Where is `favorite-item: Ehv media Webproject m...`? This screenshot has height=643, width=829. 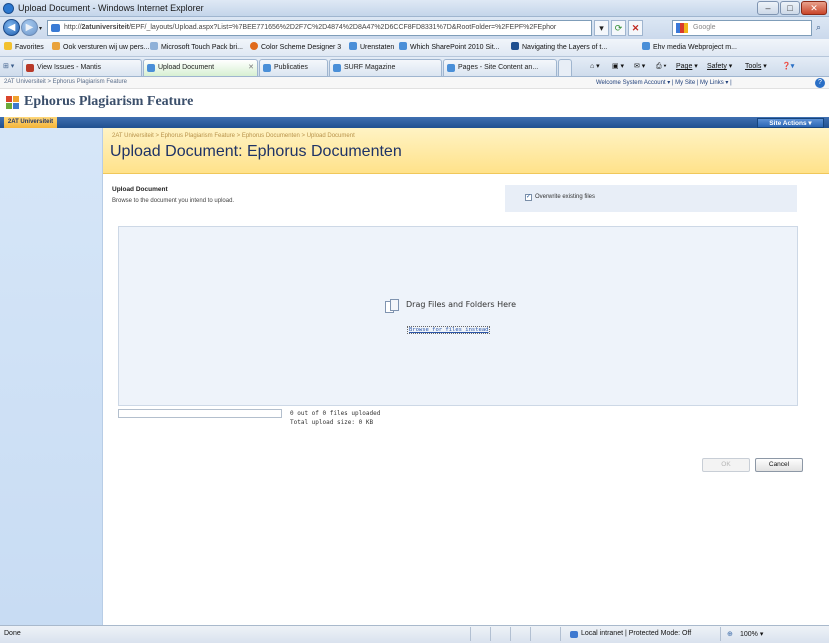
favorite-item: Ehv media Webproject m... is located at coordinates (689, 48).